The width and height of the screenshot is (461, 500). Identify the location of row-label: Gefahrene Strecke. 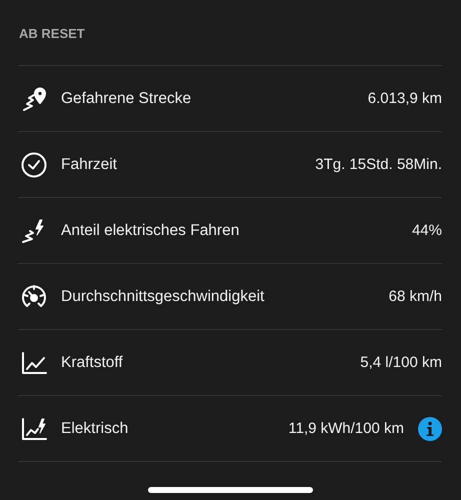
(126, 99).